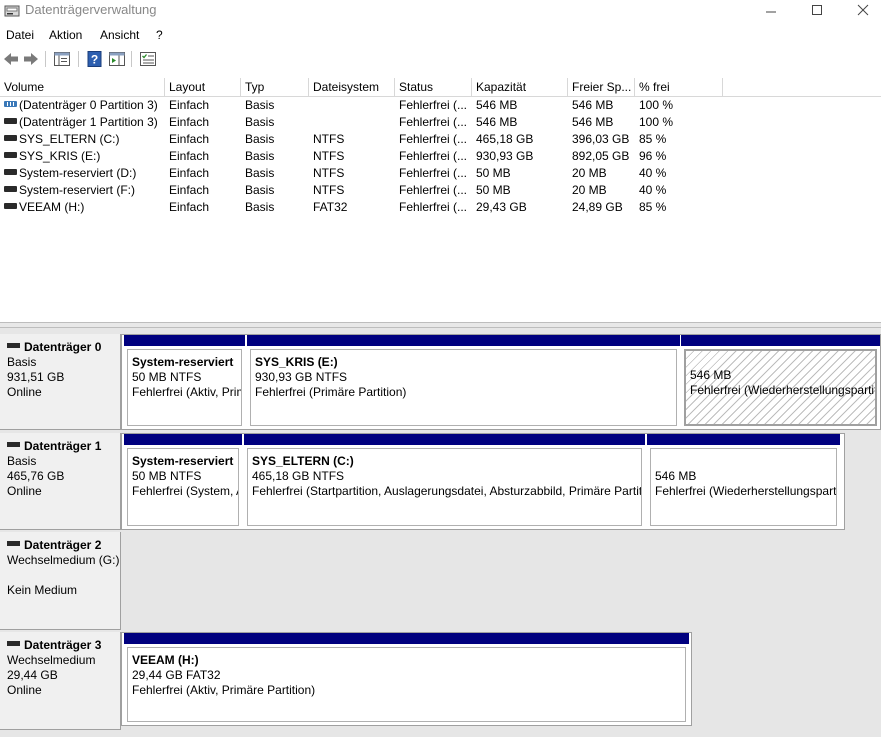  What do you see at coordinates (653, 207) in the screenshot?
I see `cell-pct: 85 %` at bounding box center [653, 207].